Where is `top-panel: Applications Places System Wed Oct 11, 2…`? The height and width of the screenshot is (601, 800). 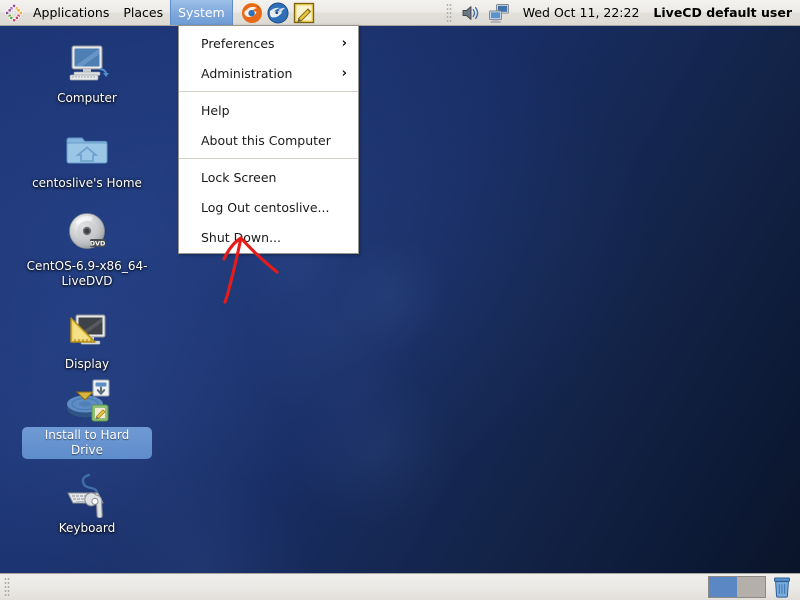 top-panel: Applications Places System Wed Oct 11, 2… is located at coordinates (400, 13).